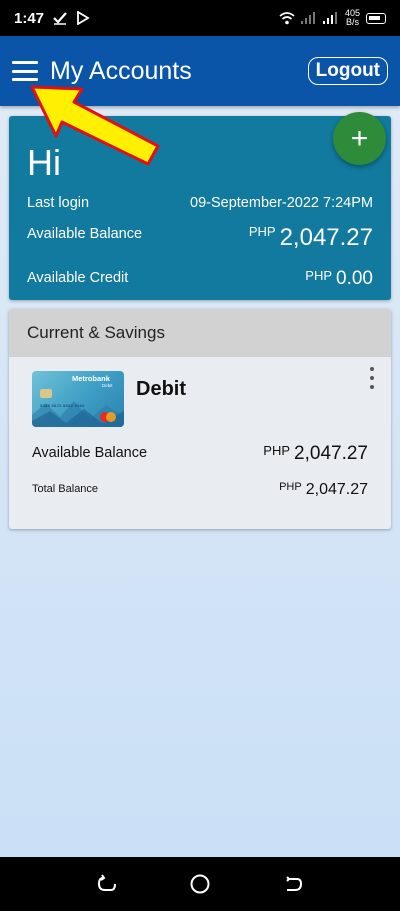  Describe the element at coordinates (161, 389) in the screenshot. I see `account-name: Debit` at that location.